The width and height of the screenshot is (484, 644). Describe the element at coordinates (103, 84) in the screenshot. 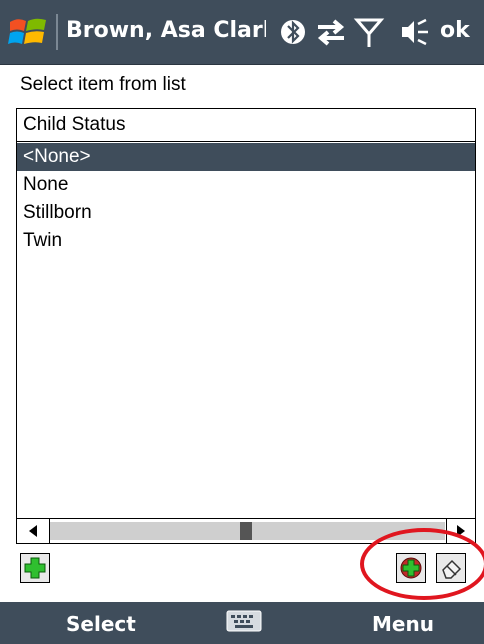

I see `prompt-label: Select item from list` at that location.